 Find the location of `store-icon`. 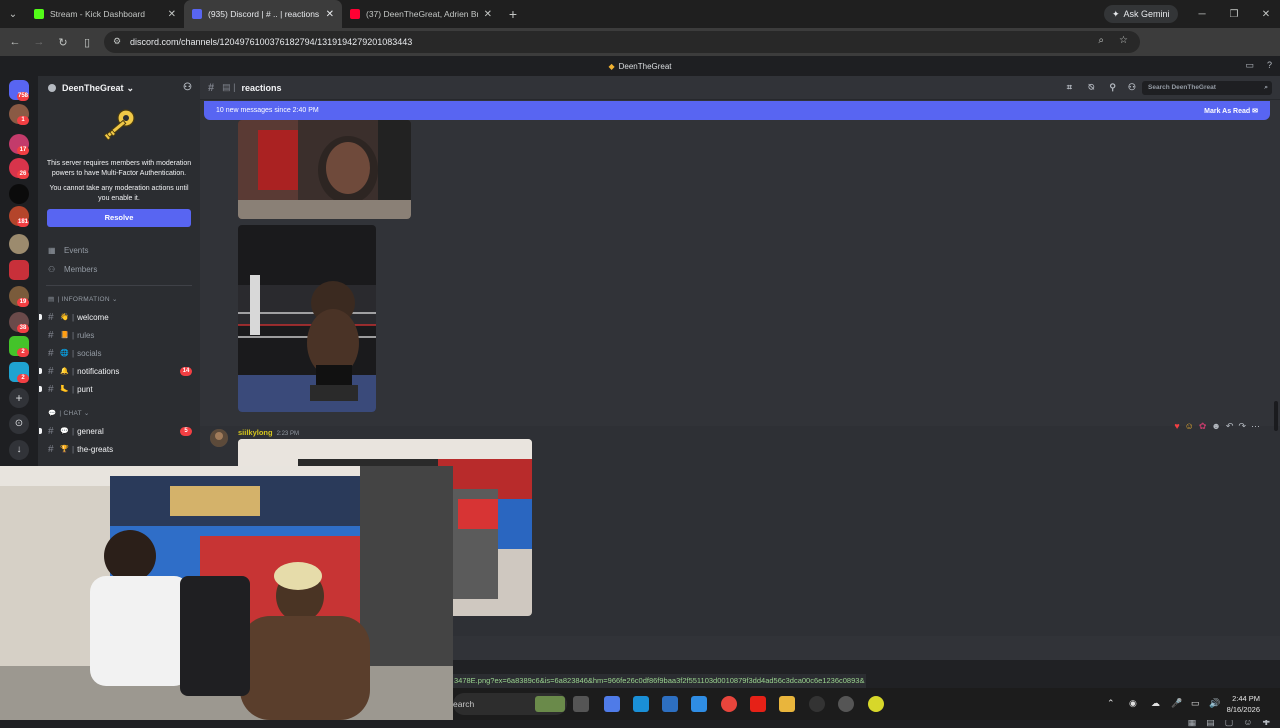

store-icon is located at coordinates (670, 704).